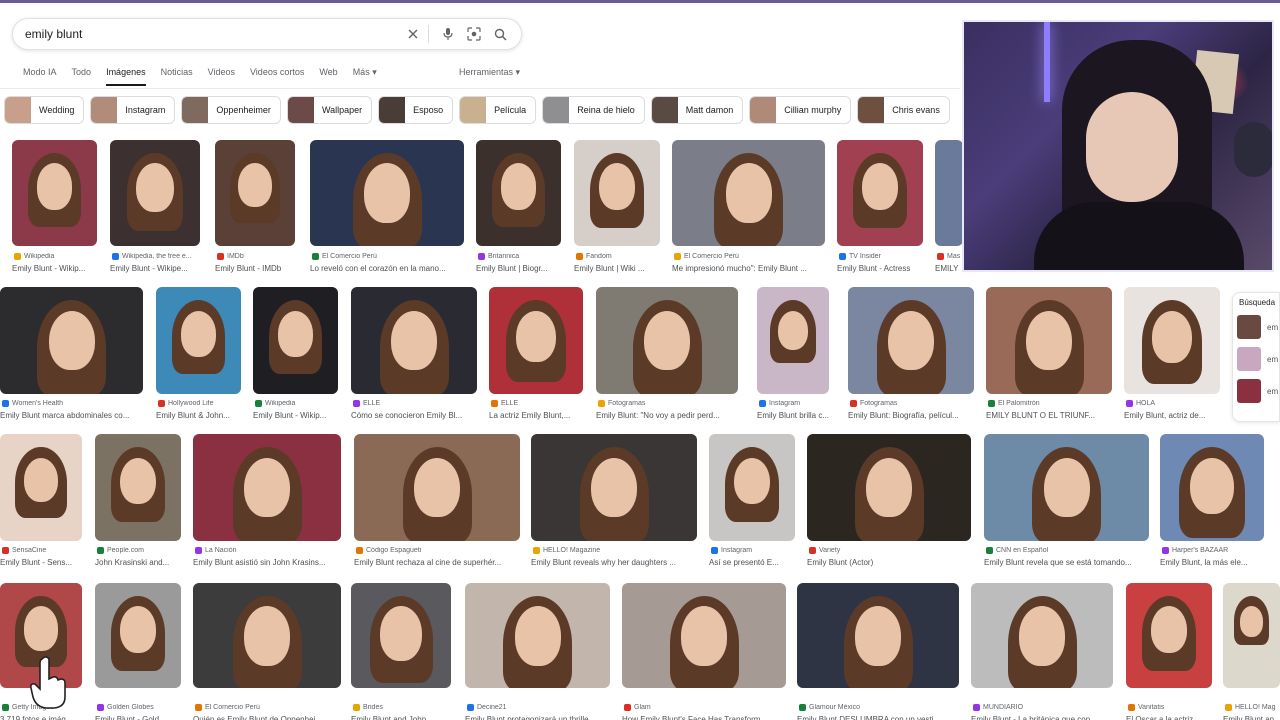  Describe the element at coordinates (40, 74) in the screenshot. I see `tab-modo-ia: Modo IA` at that location.